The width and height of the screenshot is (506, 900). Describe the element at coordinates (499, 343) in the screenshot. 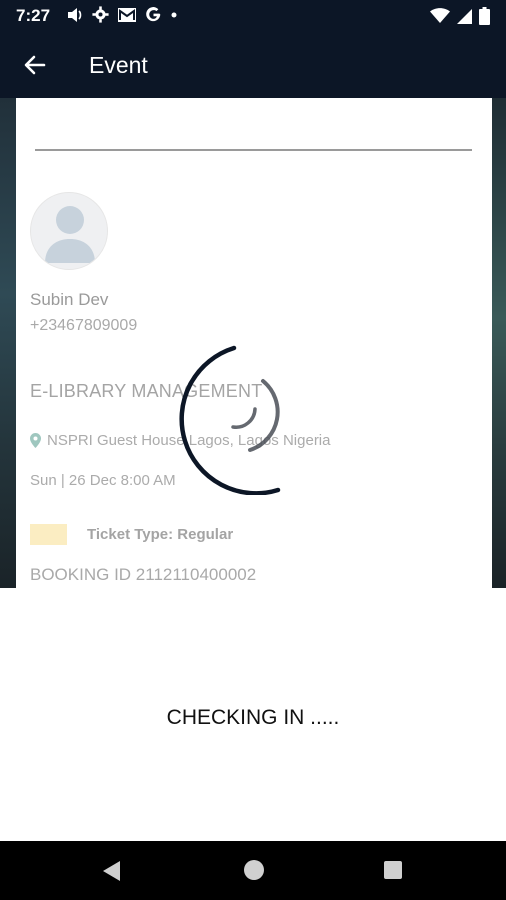

I see `background-image-right` at that location.